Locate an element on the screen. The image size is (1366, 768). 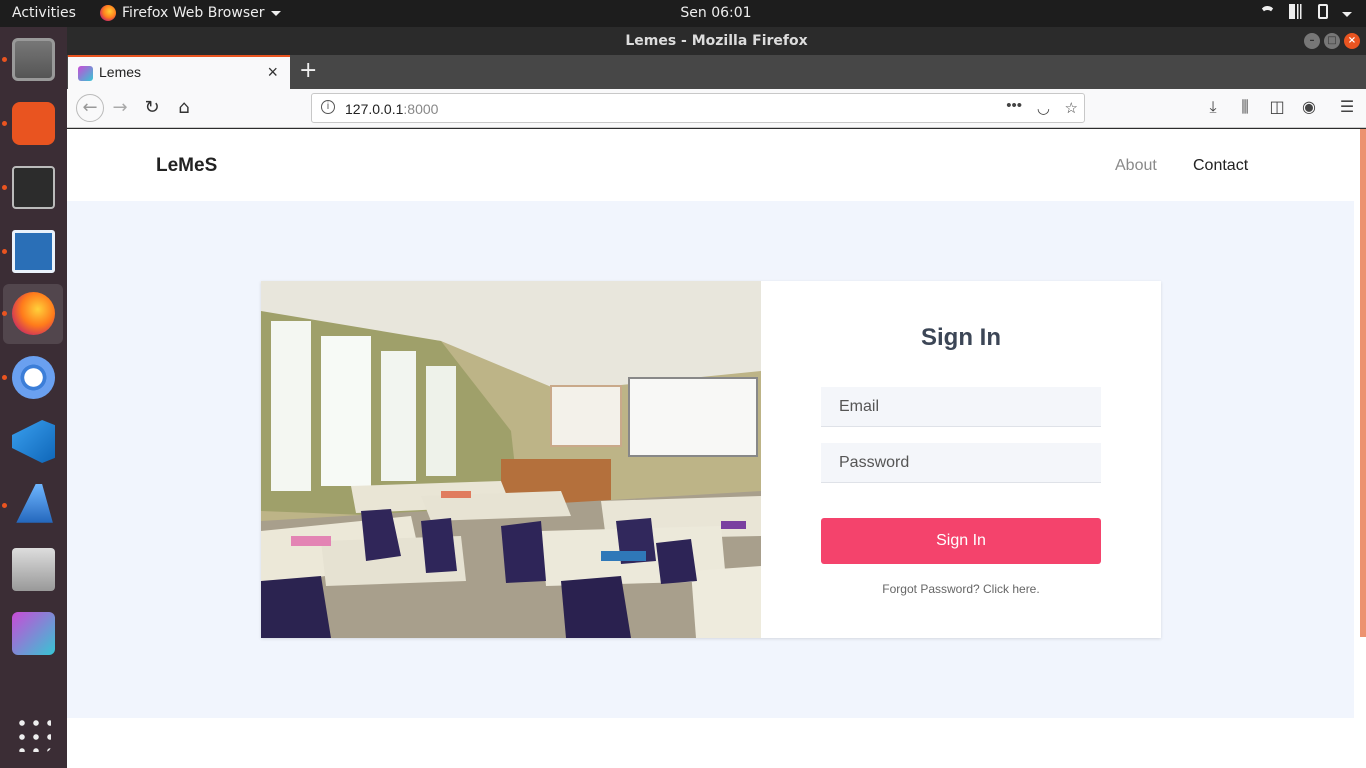
gnome-top-bar: Activities Firefox Web Browser Sen 06:01 is located at coordinates (683, 13).